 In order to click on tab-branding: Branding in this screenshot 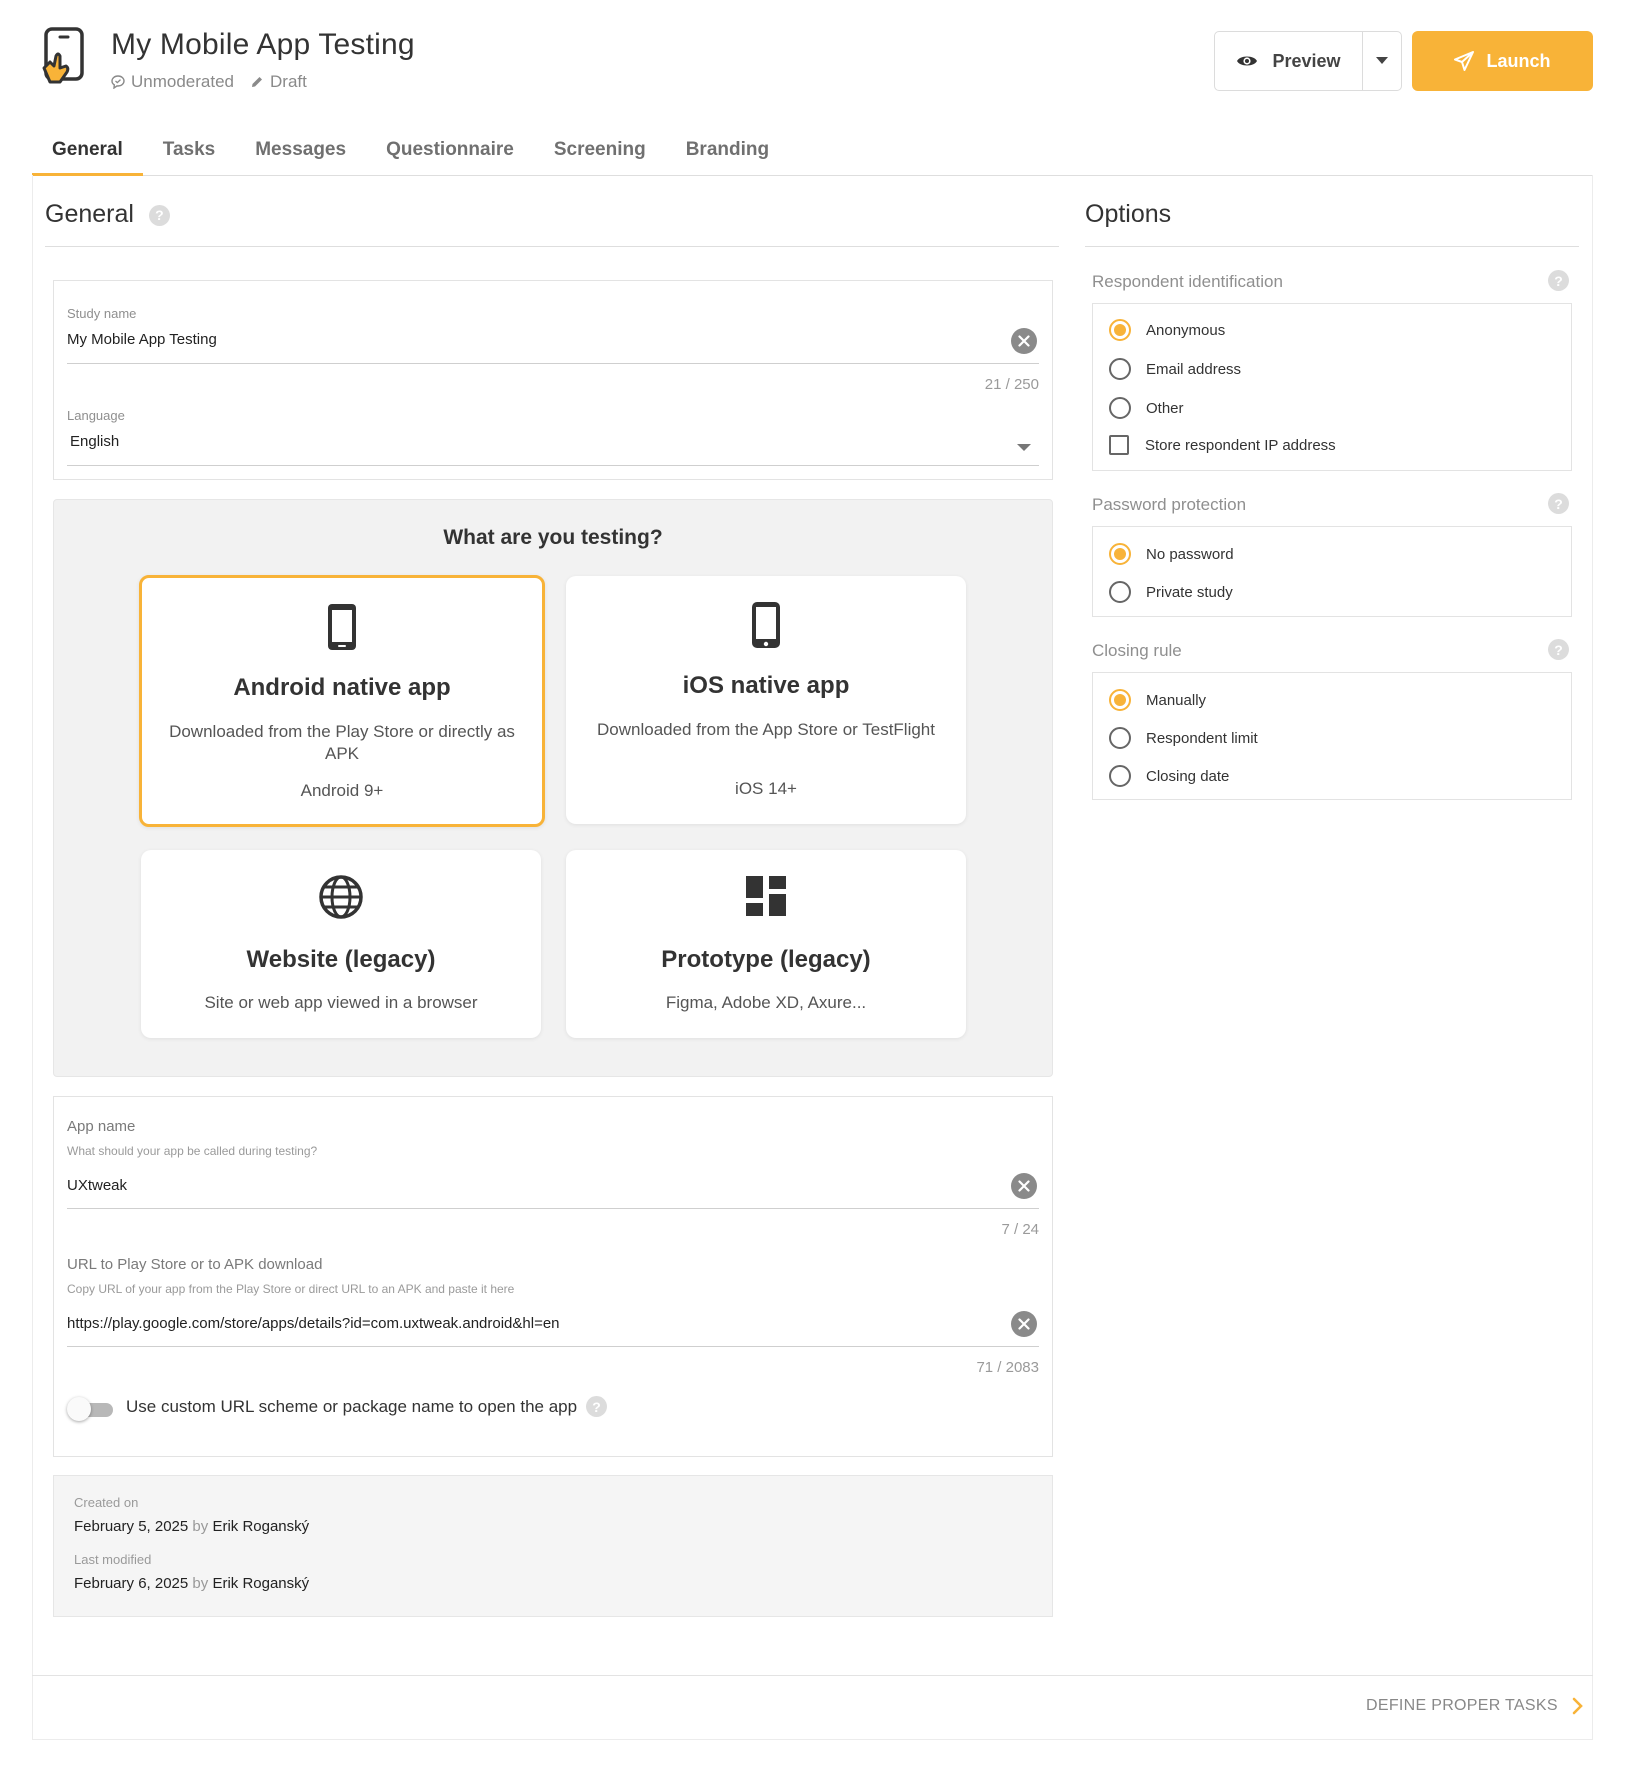, I will do `click(727, 152)`.